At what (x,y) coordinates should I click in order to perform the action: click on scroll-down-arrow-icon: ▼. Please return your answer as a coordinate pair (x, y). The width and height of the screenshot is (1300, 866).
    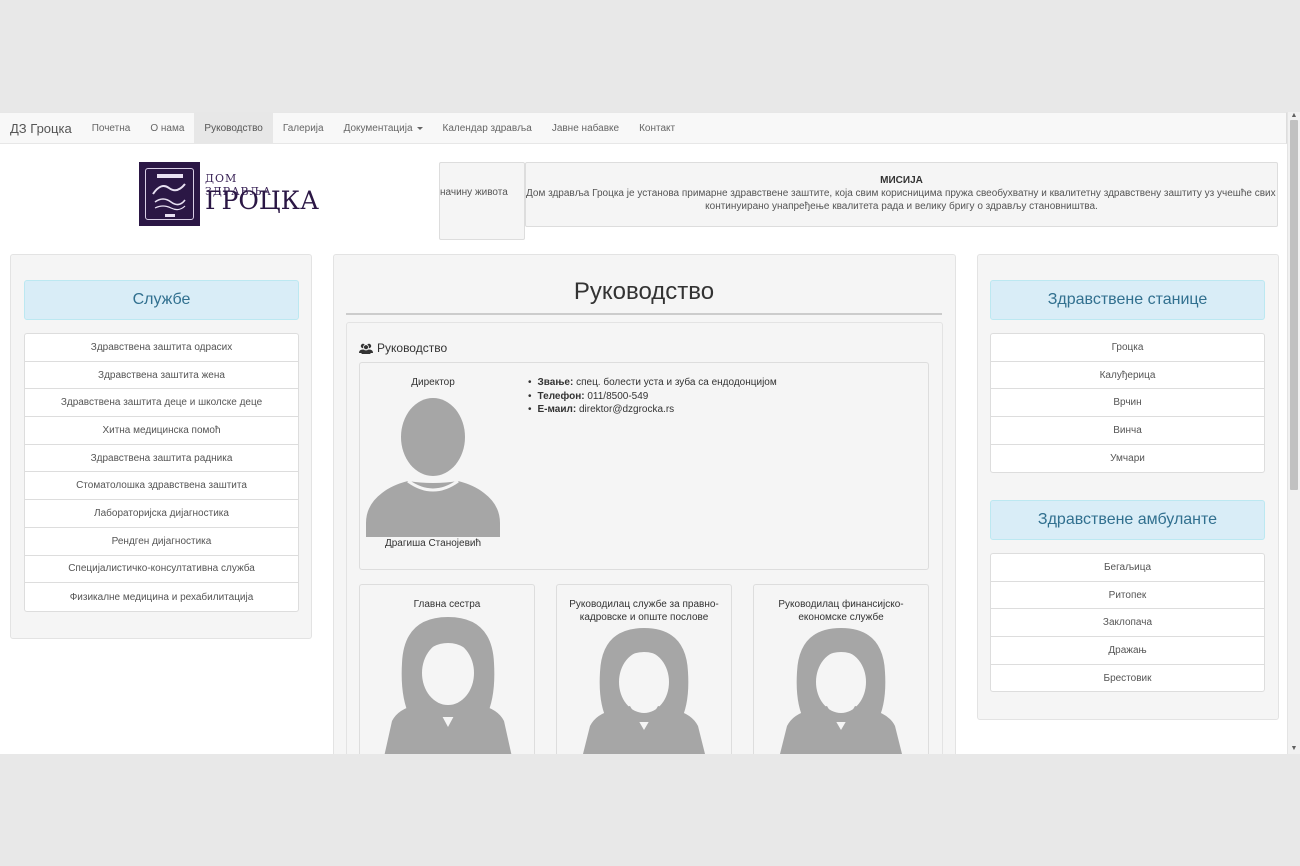
    Looking at the image, I should click on (1294, 749).